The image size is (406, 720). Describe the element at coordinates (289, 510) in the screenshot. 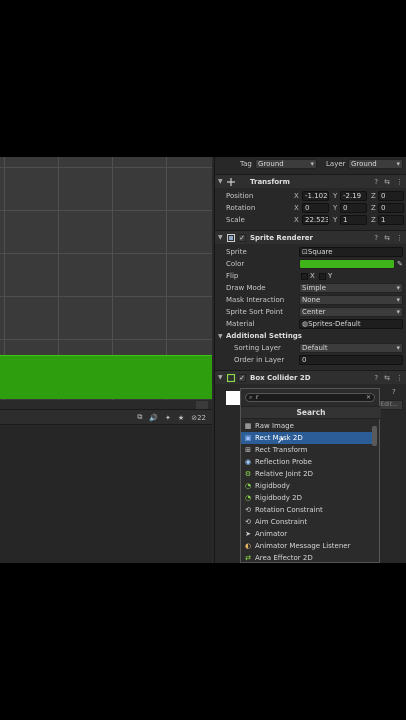

I see `component-list-item-label: Rotation Constraint` at that location.